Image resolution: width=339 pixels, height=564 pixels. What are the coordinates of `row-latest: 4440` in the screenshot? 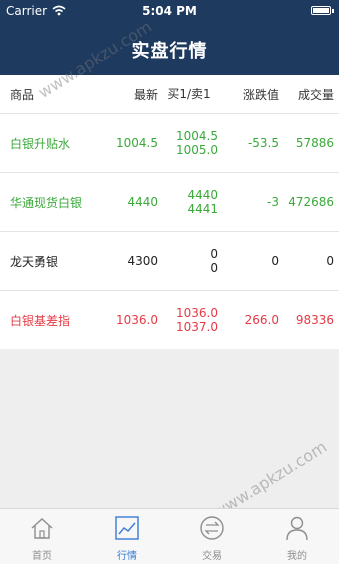 It's located at (142, 202).